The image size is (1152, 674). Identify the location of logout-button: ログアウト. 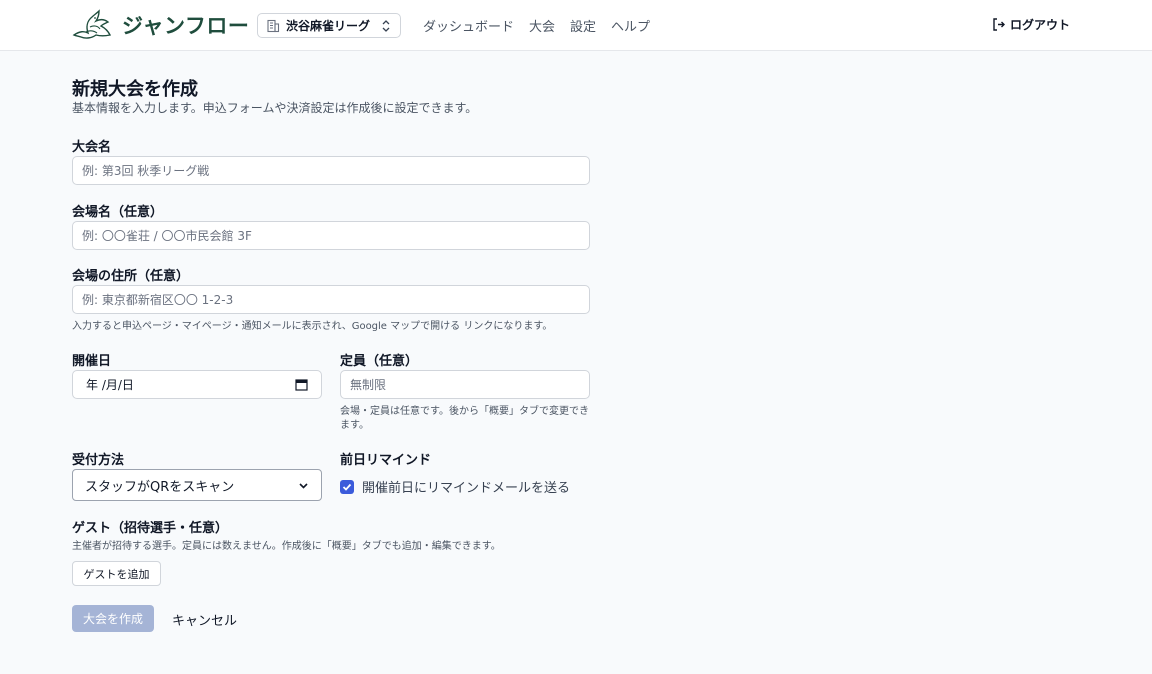
(1030, 24).